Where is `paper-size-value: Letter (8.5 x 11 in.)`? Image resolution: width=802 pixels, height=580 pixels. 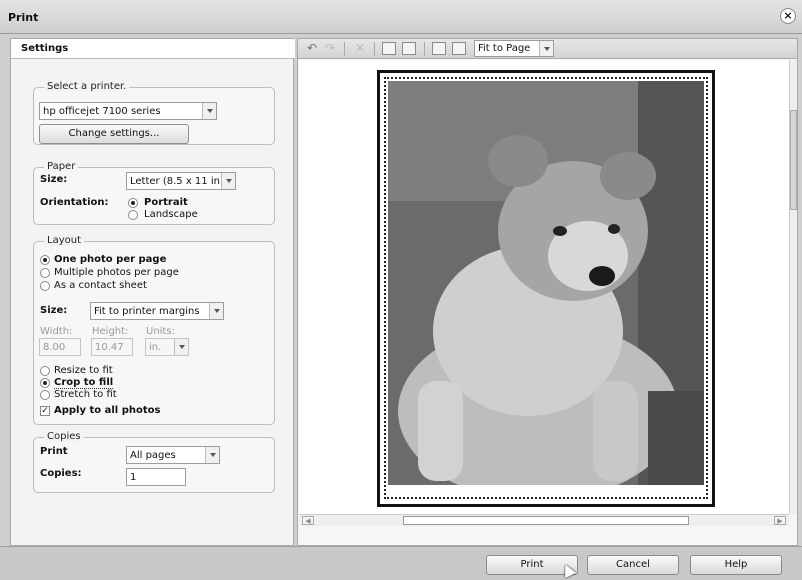
paper-size-value: Letter (8.5 x 11 in.) is located at coordinates (179, 181).